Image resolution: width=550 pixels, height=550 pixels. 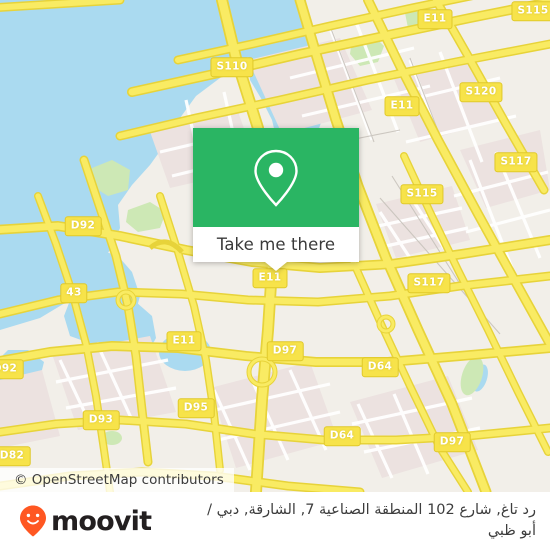 I want to click on card-pin-area, so click(x=276, y=177).